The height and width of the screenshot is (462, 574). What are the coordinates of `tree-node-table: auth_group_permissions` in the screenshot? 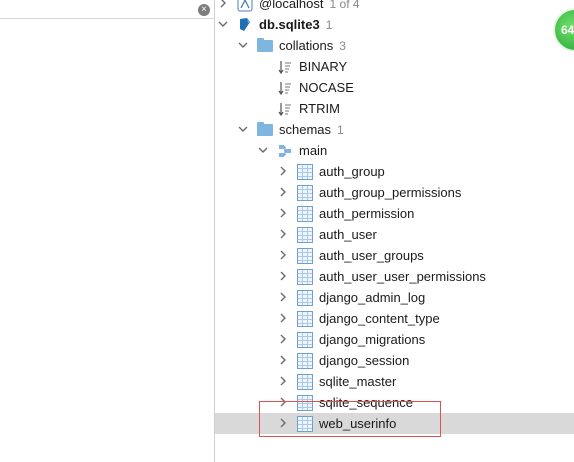 It's located at (394, 192).